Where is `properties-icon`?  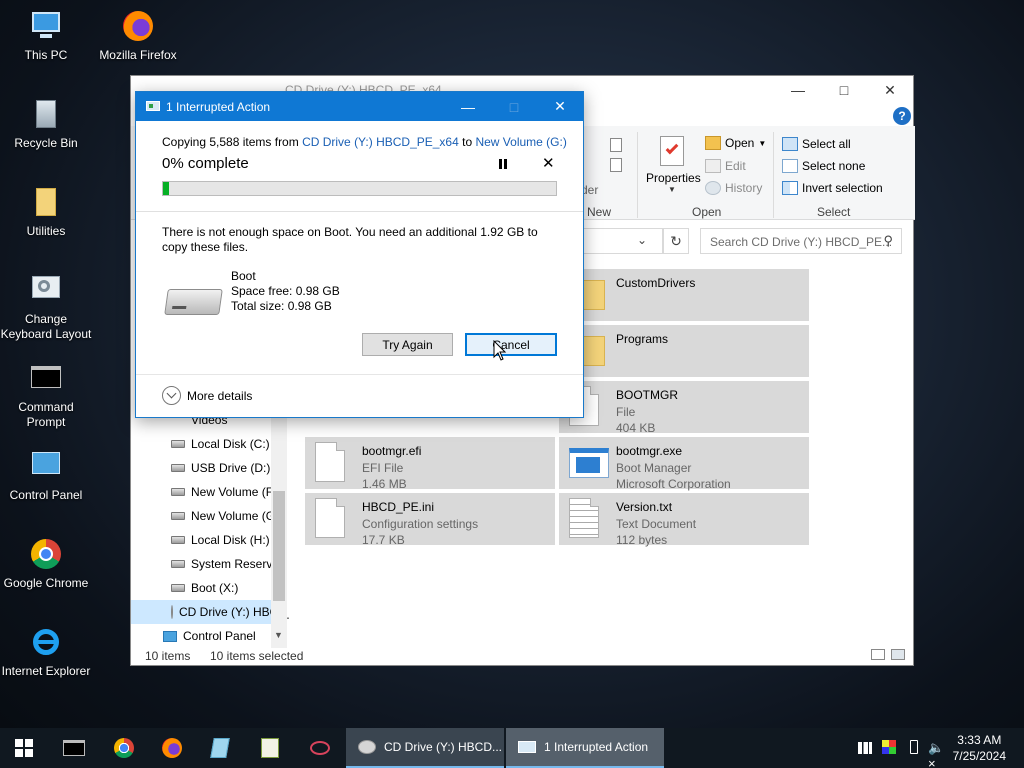
properties-icon is located at coordinates (672, 151).